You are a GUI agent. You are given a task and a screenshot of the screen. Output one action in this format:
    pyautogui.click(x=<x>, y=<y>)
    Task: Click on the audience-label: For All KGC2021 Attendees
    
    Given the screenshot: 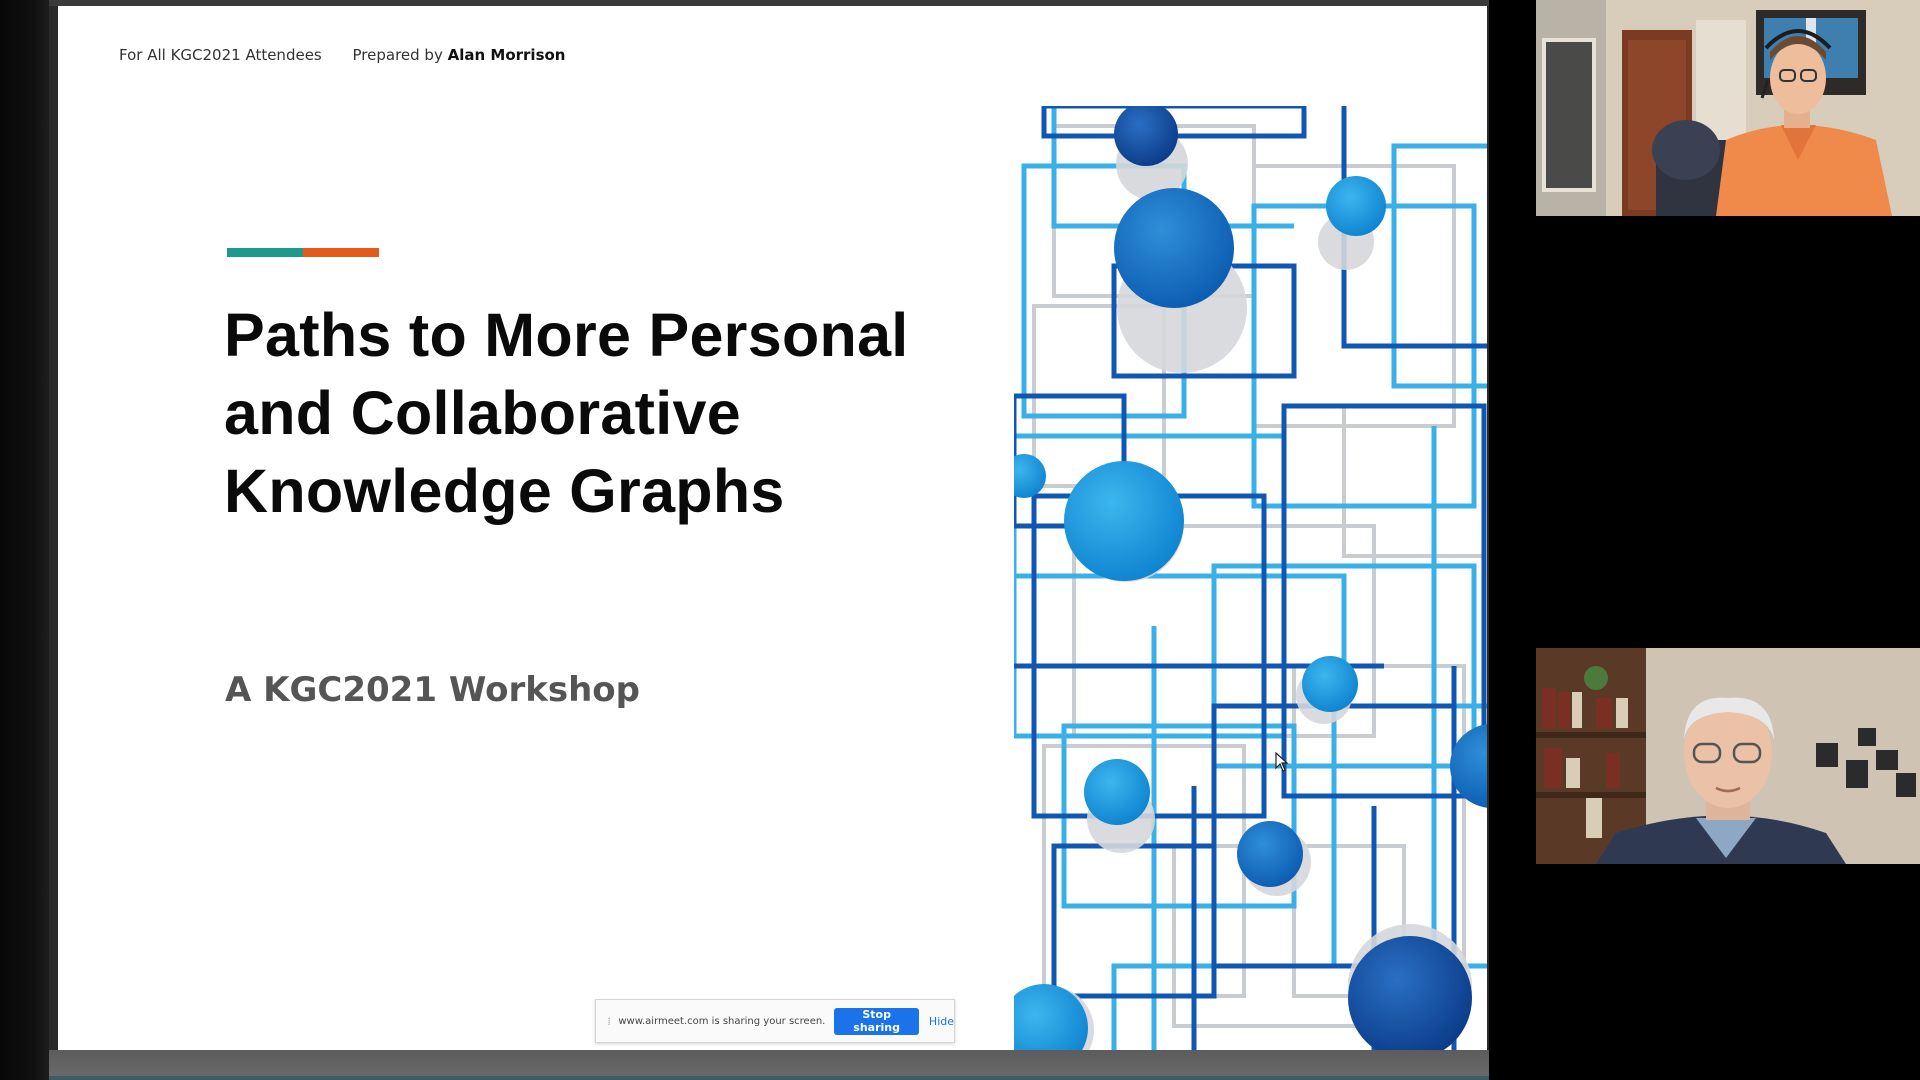 What is the action you would take?
    pyautogui.click(x=220, y=55)
    